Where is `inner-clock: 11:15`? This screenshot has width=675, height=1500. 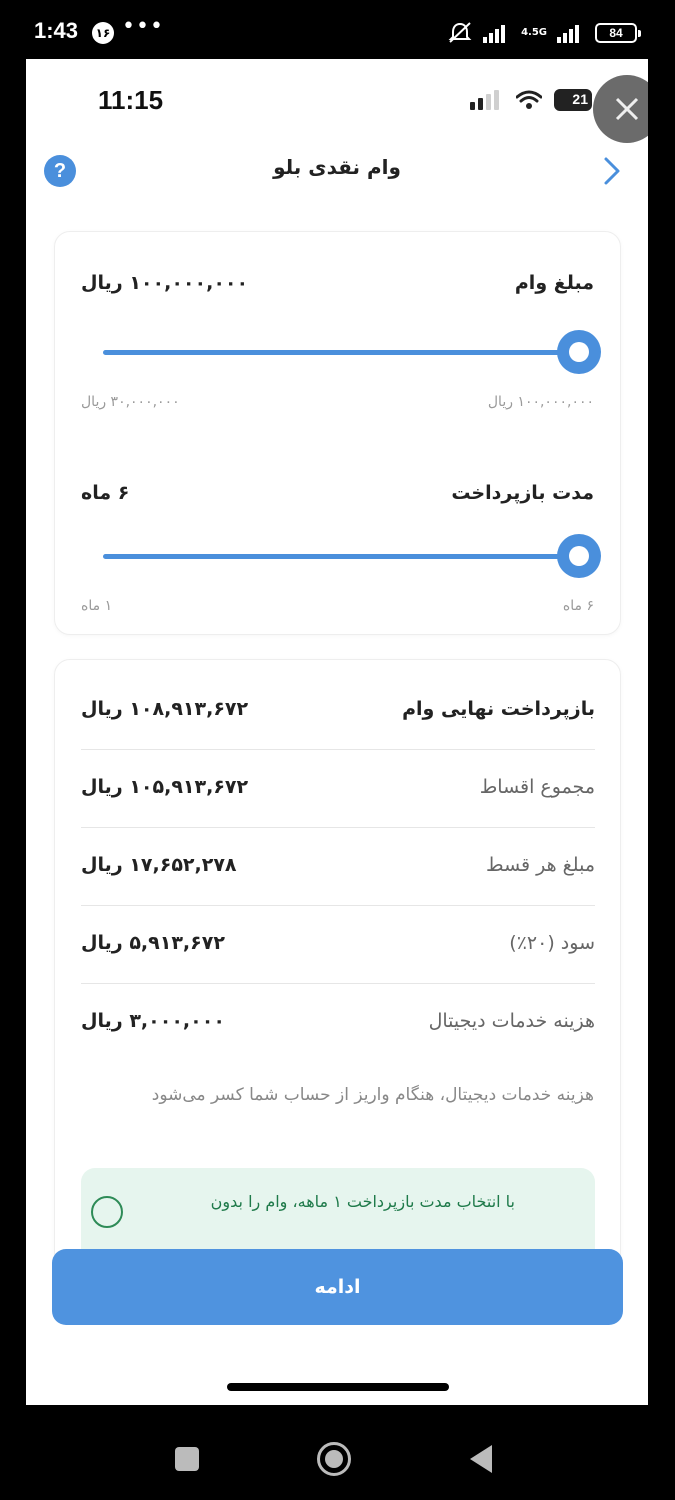 inner-clock: 11:15 is located at coordinates (131, 100).